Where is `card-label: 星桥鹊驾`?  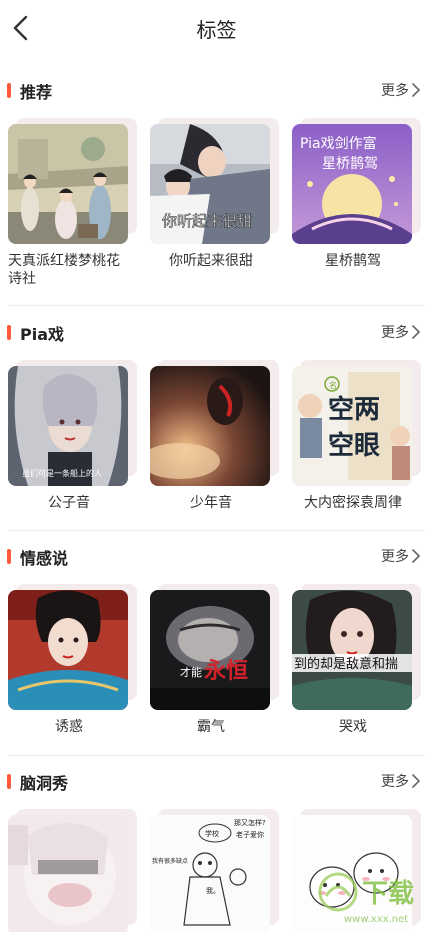
card-label: 星桥鹊驾 is located at coordinates (353, 261).